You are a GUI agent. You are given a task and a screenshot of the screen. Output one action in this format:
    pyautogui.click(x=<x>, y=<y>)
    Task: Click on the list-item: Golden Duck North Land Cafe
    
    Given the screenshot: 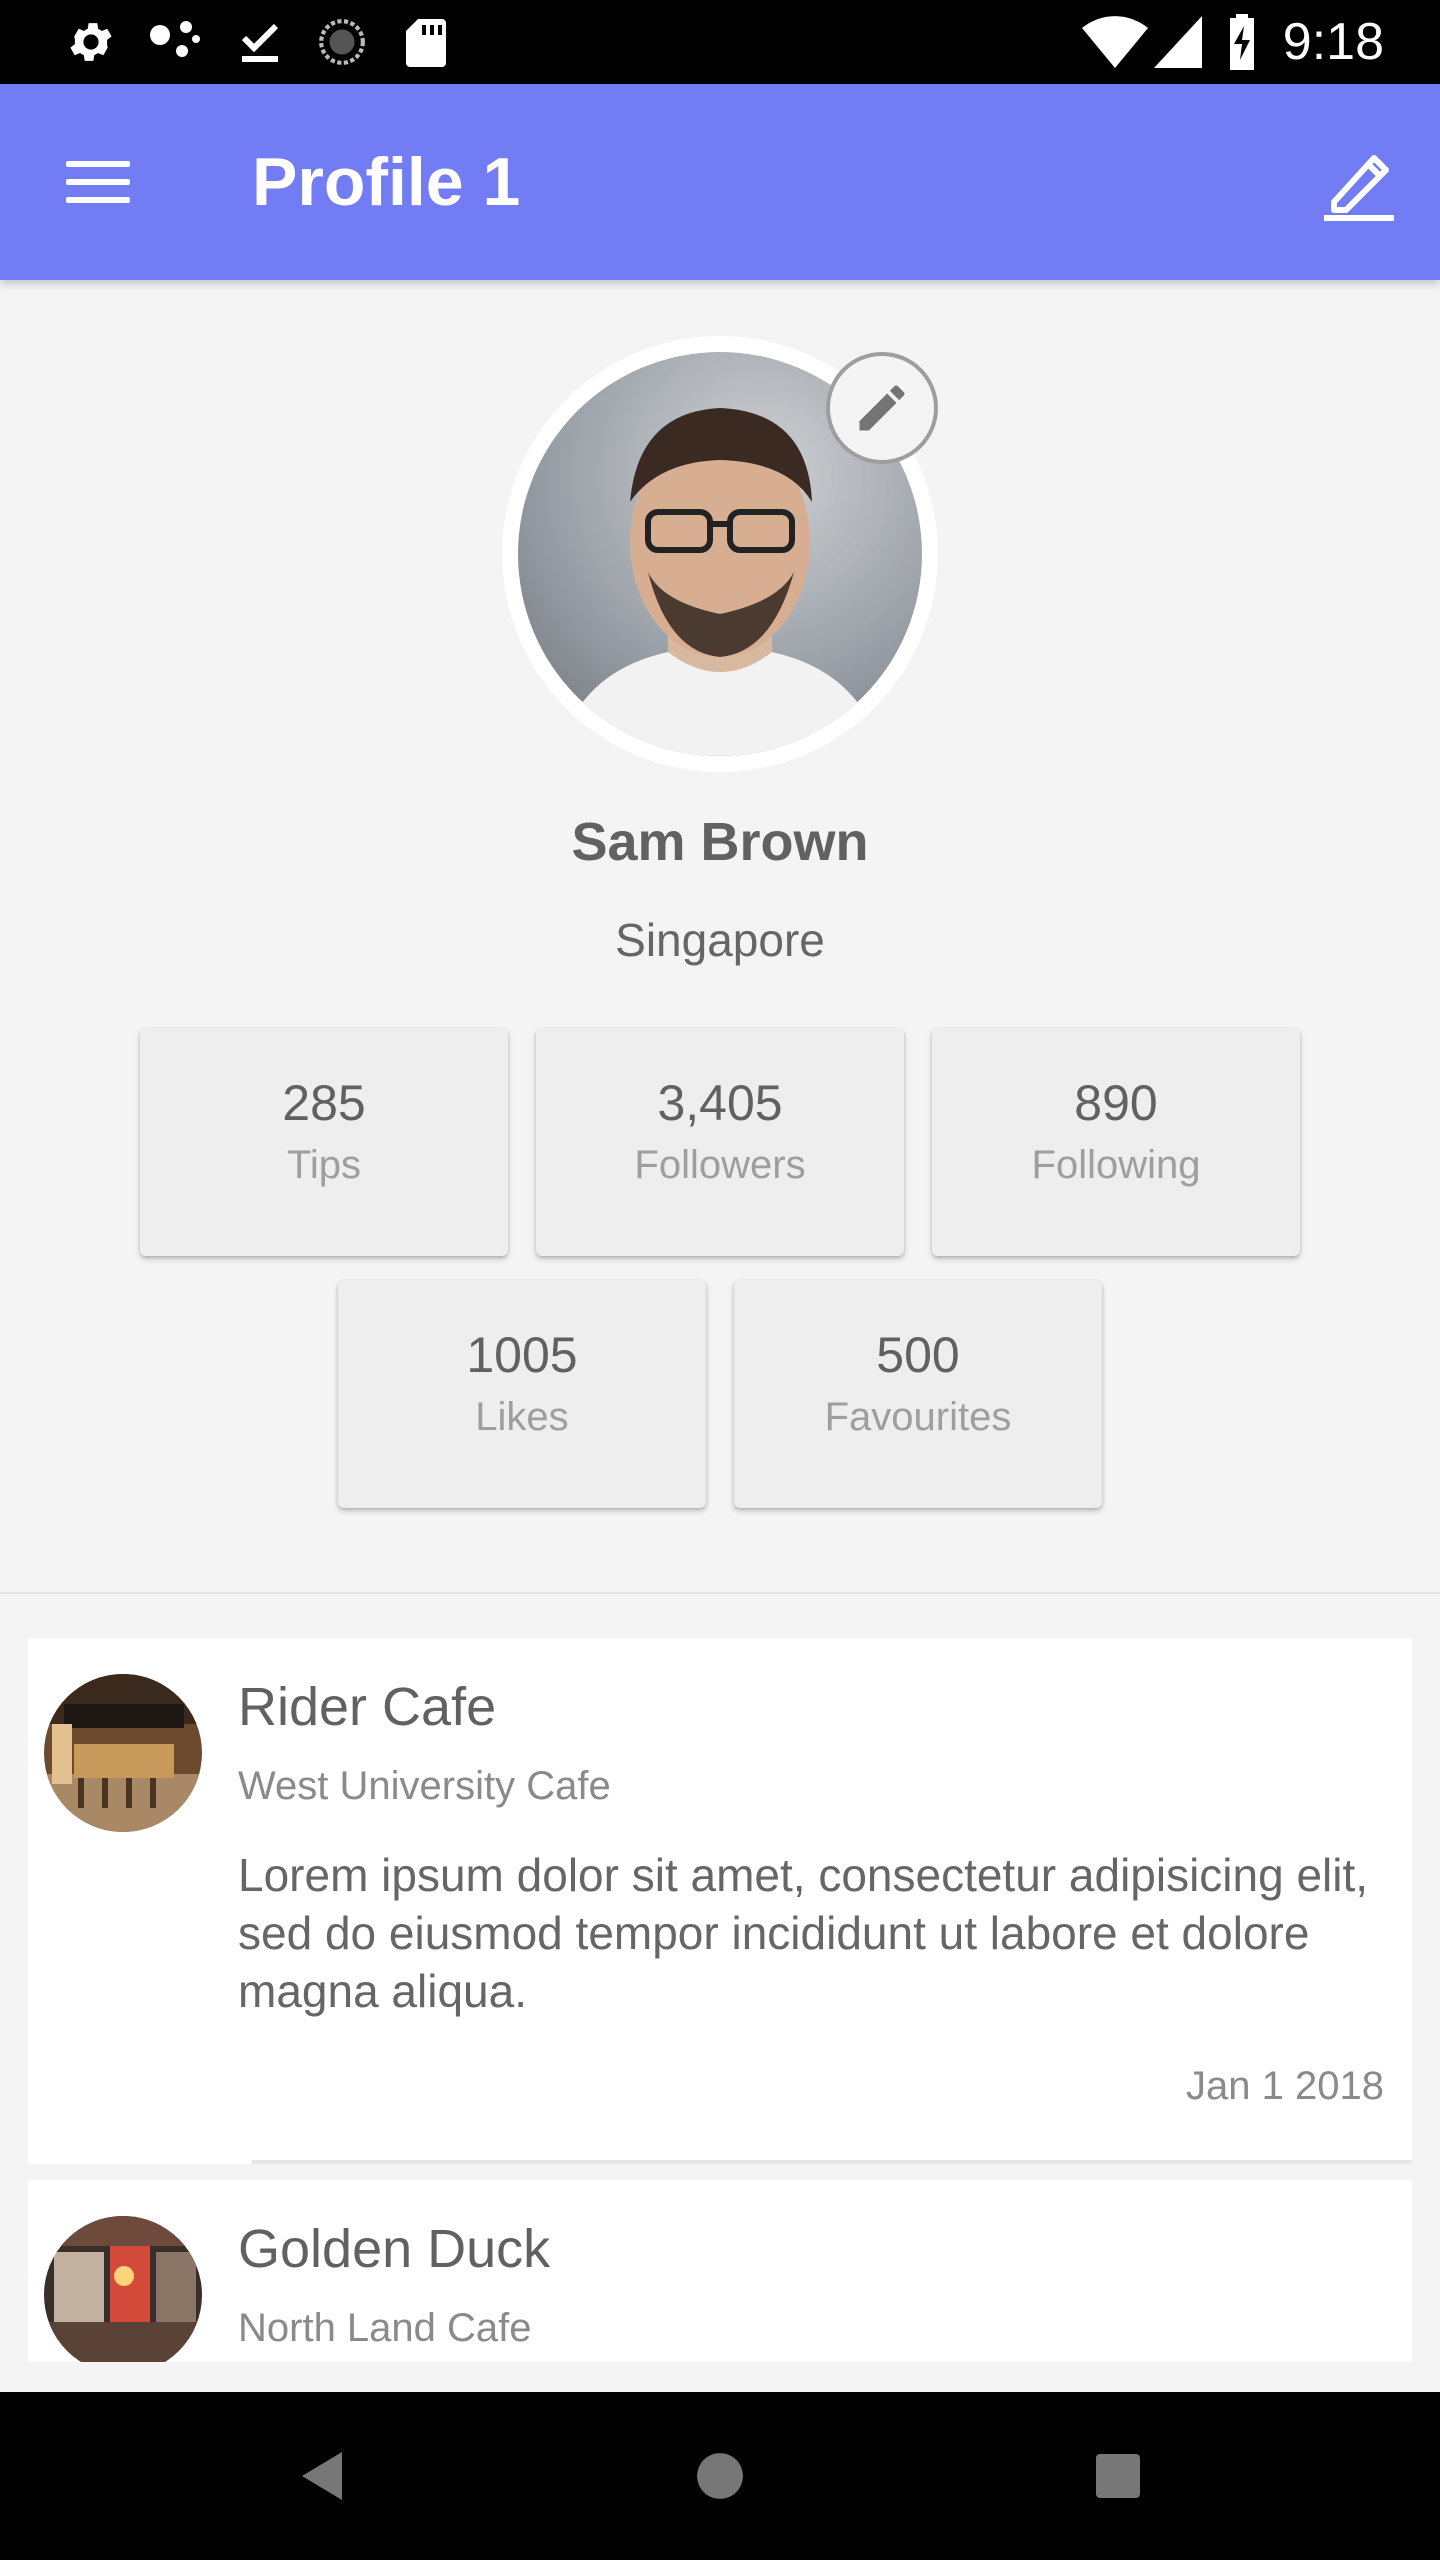 What is the action you would take?
    pyautogui.click(x=720, y=2271)
    